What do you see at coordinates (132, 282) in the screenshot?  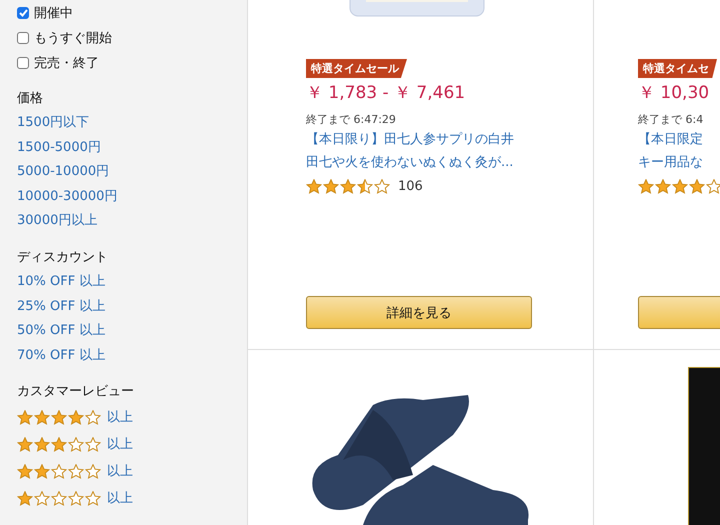 I see `filter-link: 10% OFF 以上` at bounding box center [132, 282].